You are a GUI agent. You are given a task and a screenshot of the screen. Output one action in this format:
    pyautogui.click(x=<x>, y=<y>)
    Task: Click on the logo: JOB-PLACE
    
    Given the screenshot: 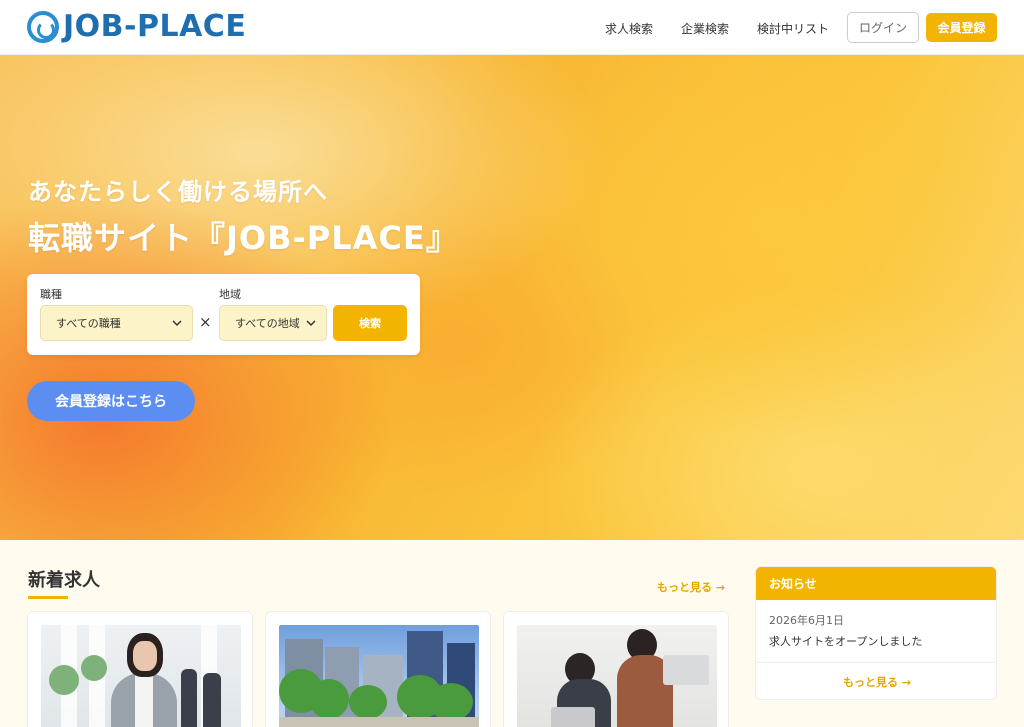 What is the action you would take?
    pyautogui.click(x=136, y=27)
    